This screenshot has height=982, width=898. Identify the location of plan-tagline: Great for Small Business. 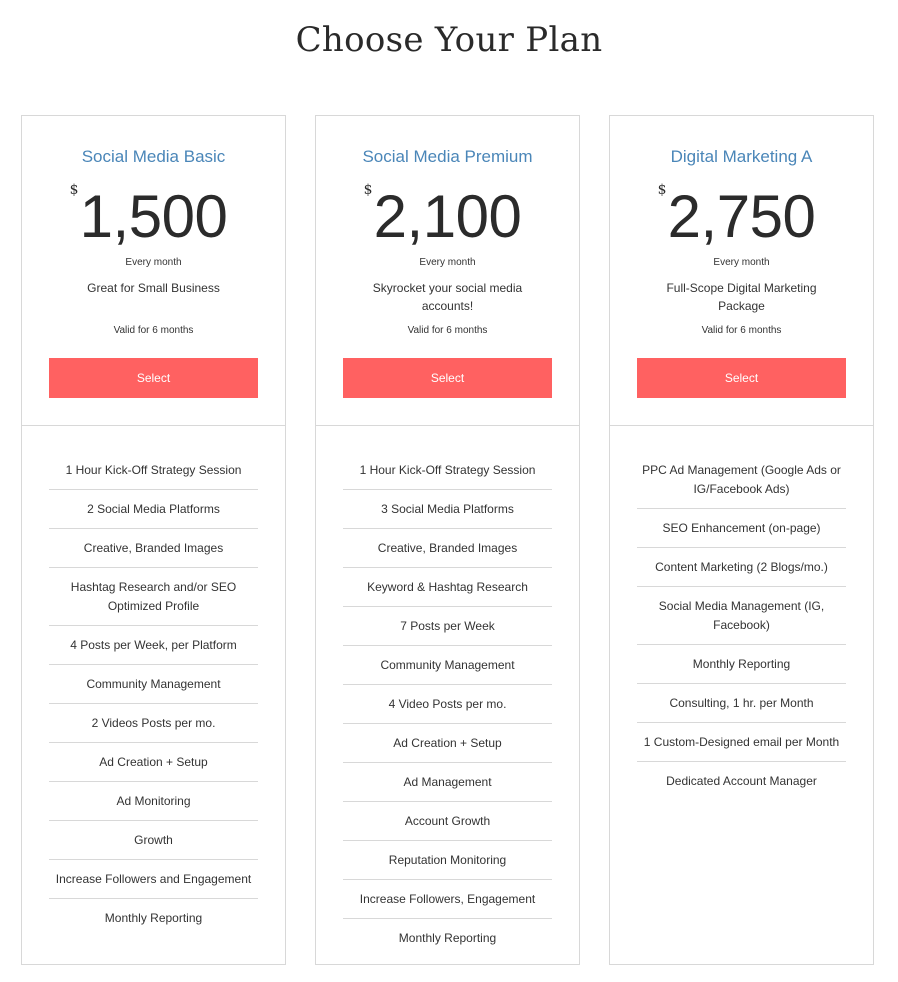
(153, 288).